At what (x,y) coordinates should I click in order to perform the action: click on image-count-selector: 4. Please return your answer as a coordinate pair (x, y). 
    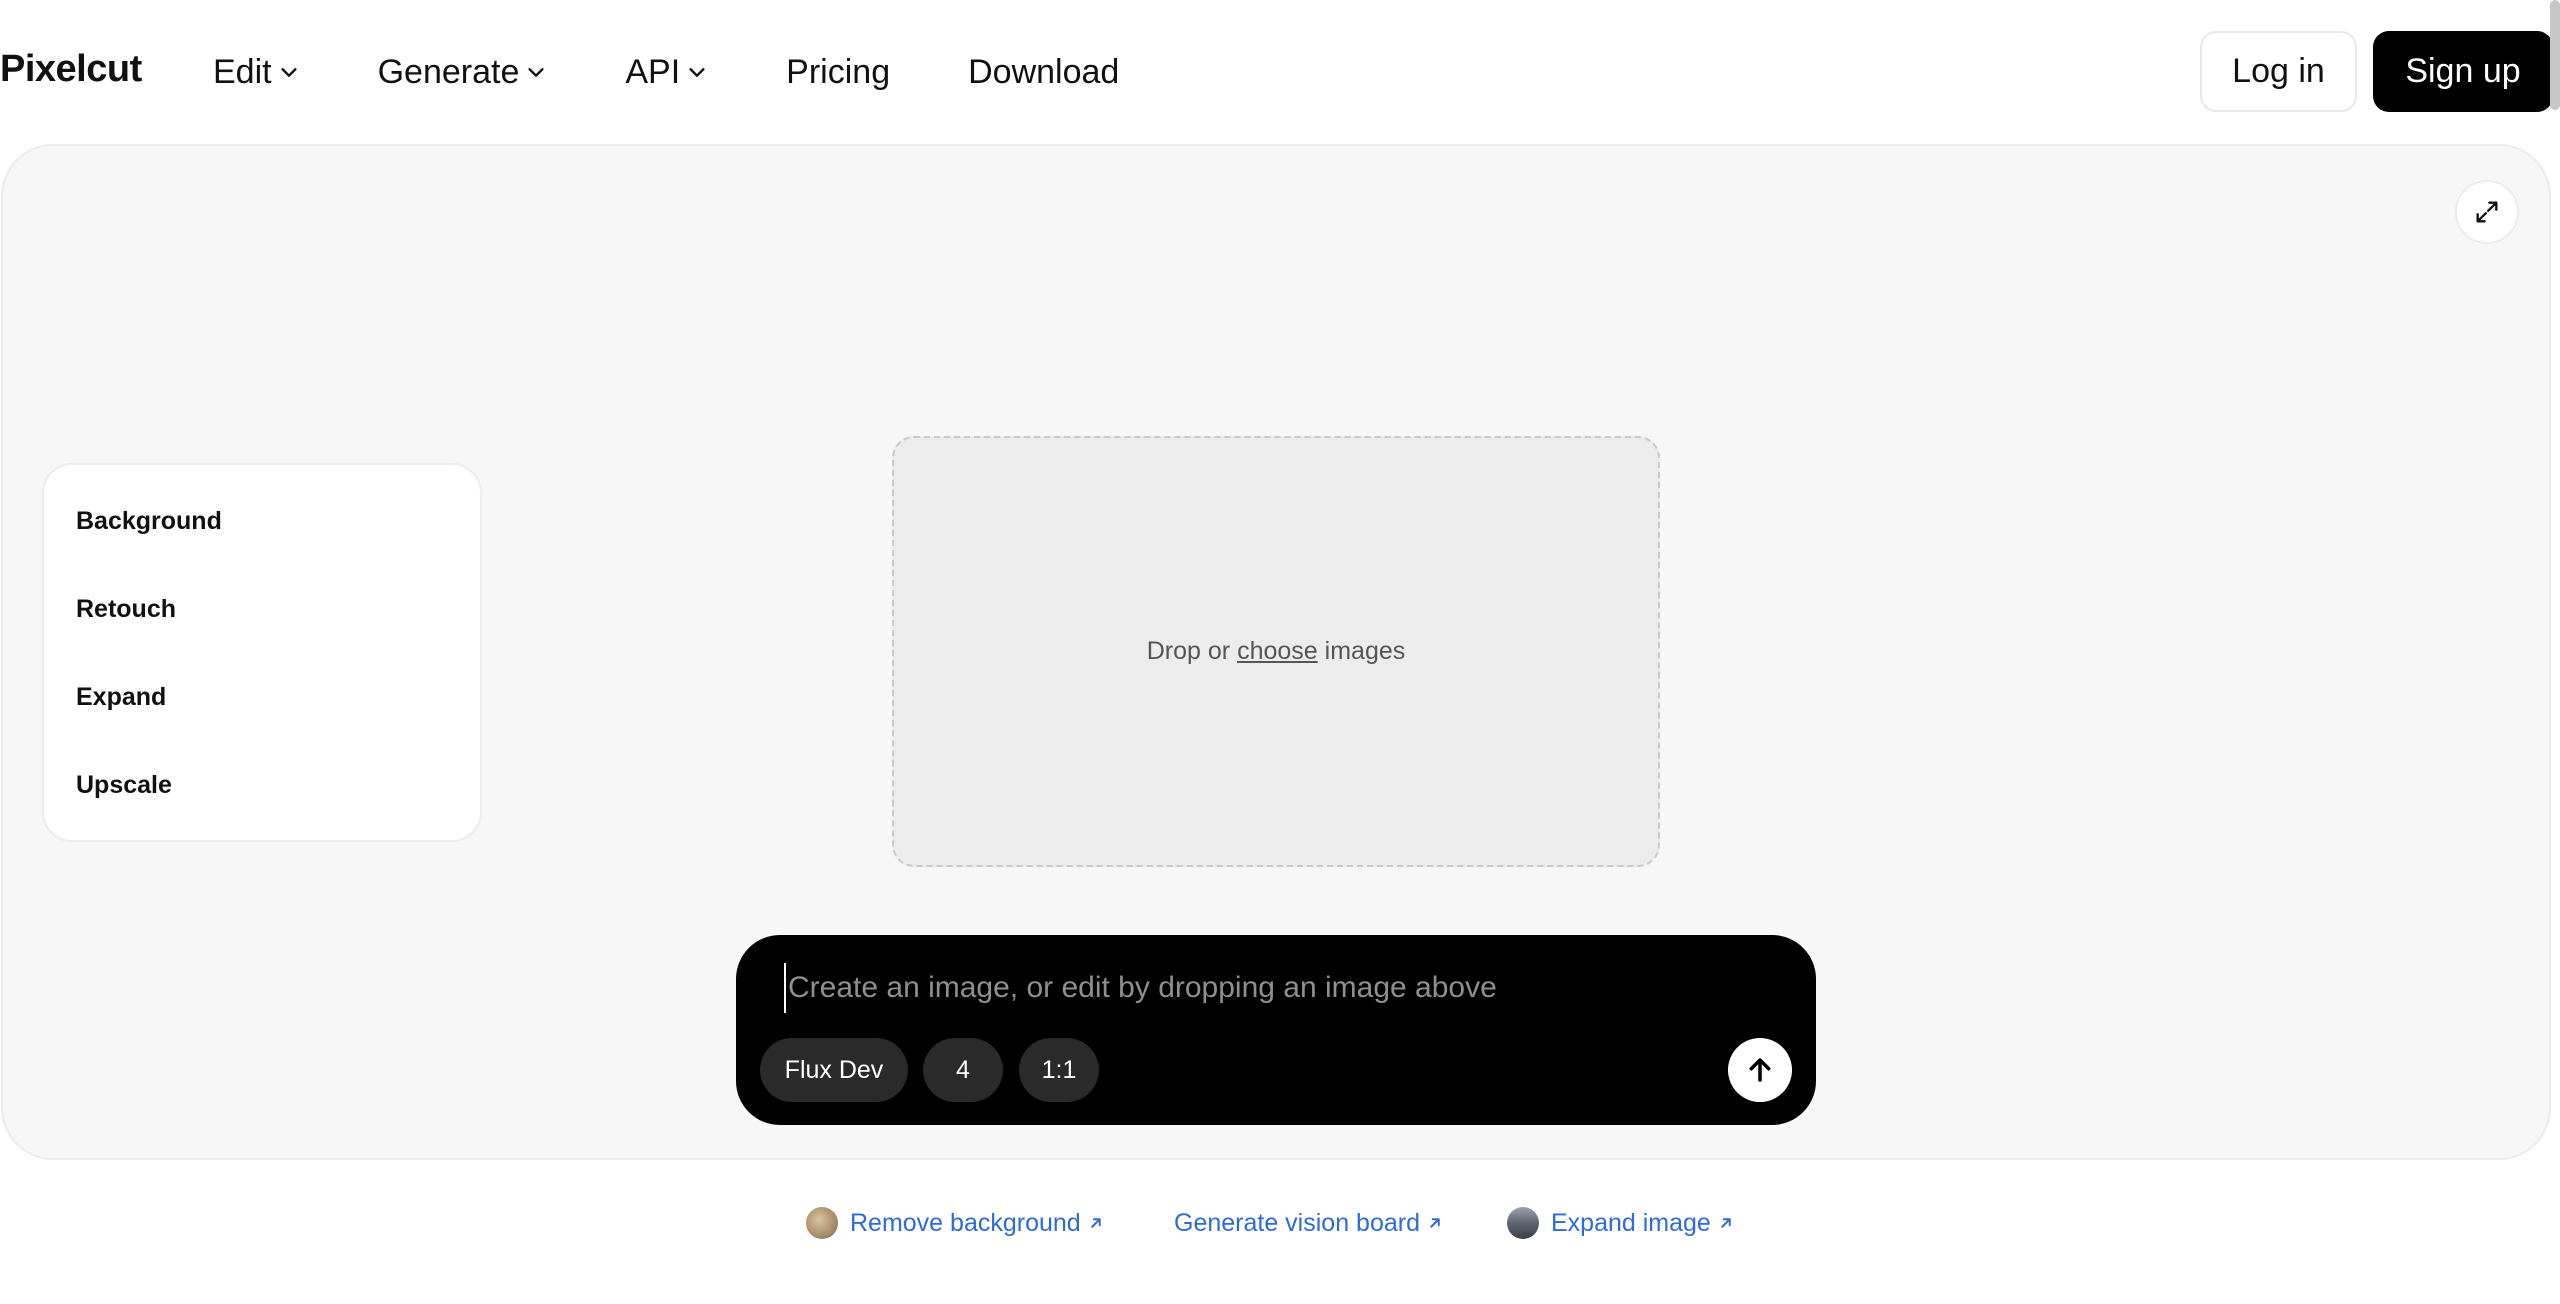
    Looking at the image, I should click on (963, 1070).